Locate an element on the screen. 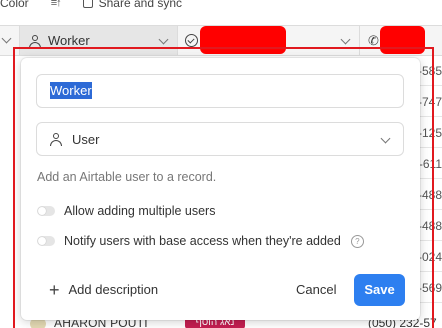  color-button: Color is located at coordinates (14, 5).